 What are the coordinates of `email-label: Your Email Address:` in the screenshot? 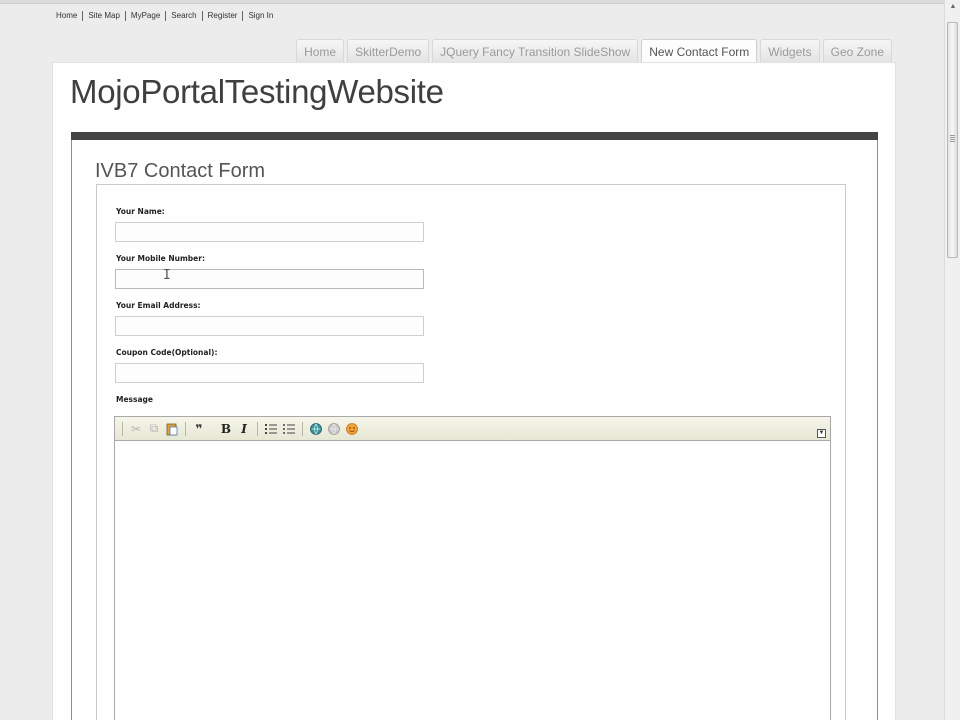 It's located at (158, 305).